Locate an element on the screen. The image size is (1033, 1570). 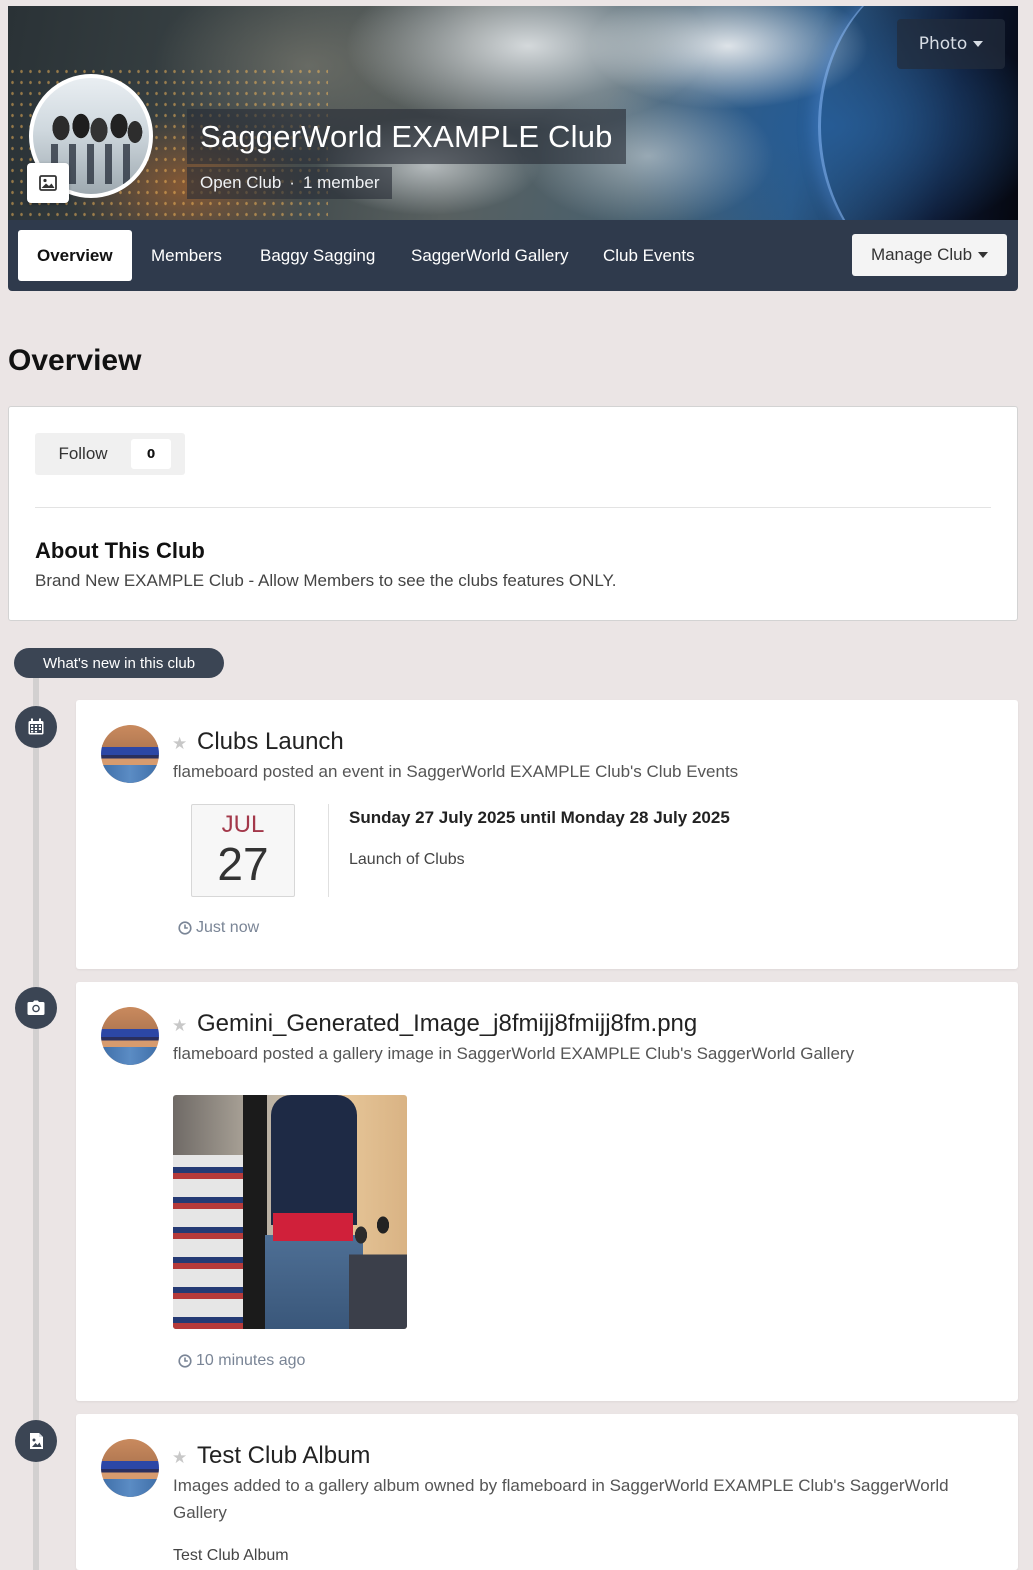
item-timestamp: Just now is located at coordinates (218, 928).